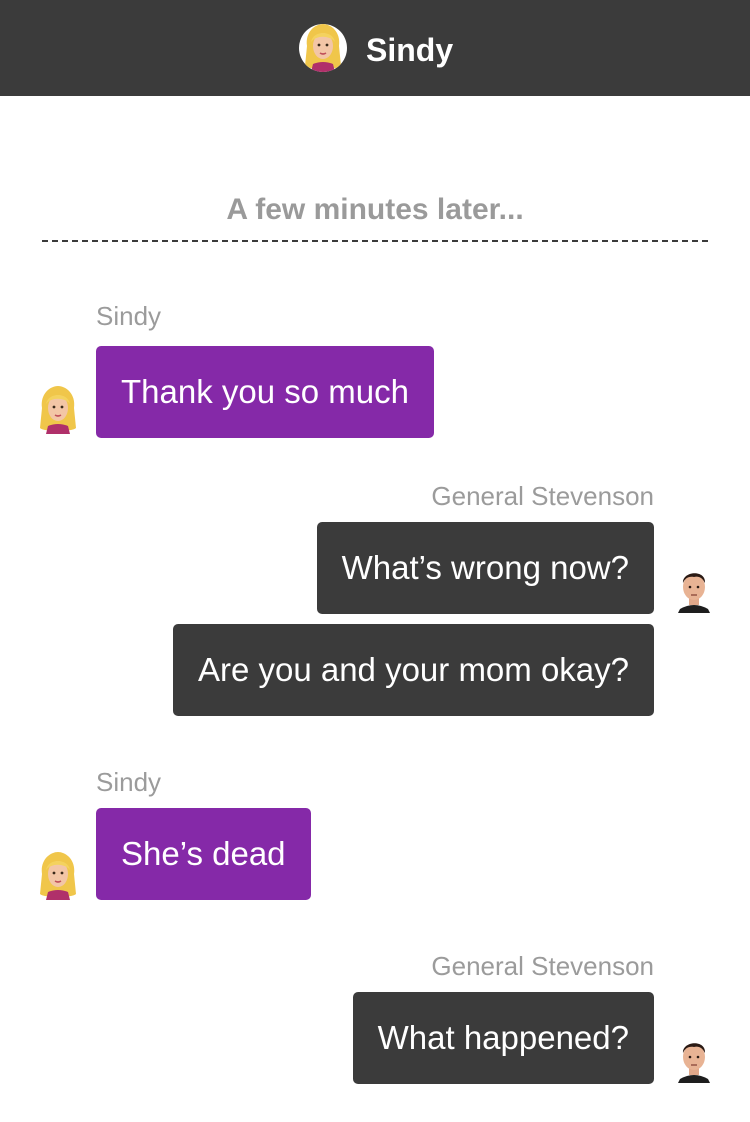  I want to click on chat-header: Sindy, so click(375, 48).